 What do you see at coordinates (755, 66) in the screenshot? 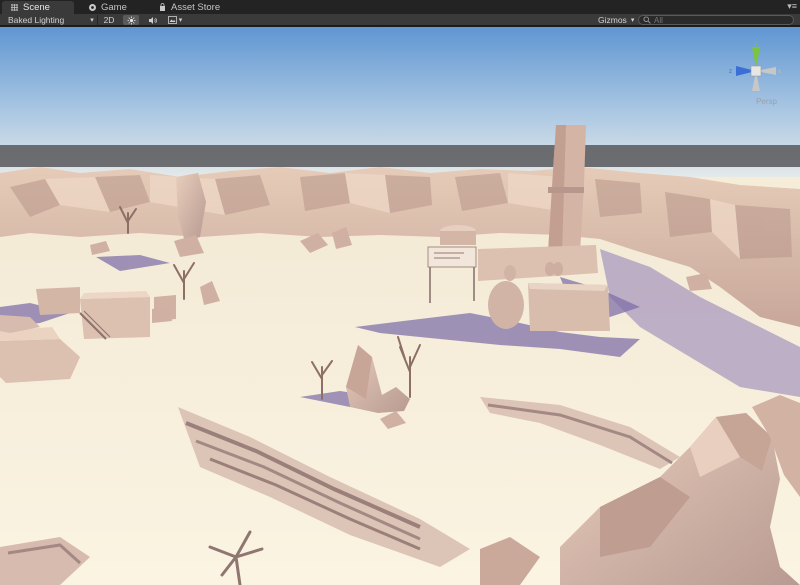
I see `axis-gizmo-icon: y z x` at bounding box center [755, 66].